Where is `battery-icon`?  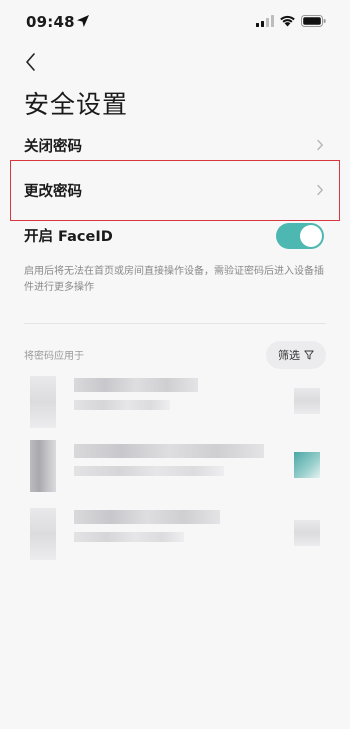
battery-icon is located at coordinates (313, 21).